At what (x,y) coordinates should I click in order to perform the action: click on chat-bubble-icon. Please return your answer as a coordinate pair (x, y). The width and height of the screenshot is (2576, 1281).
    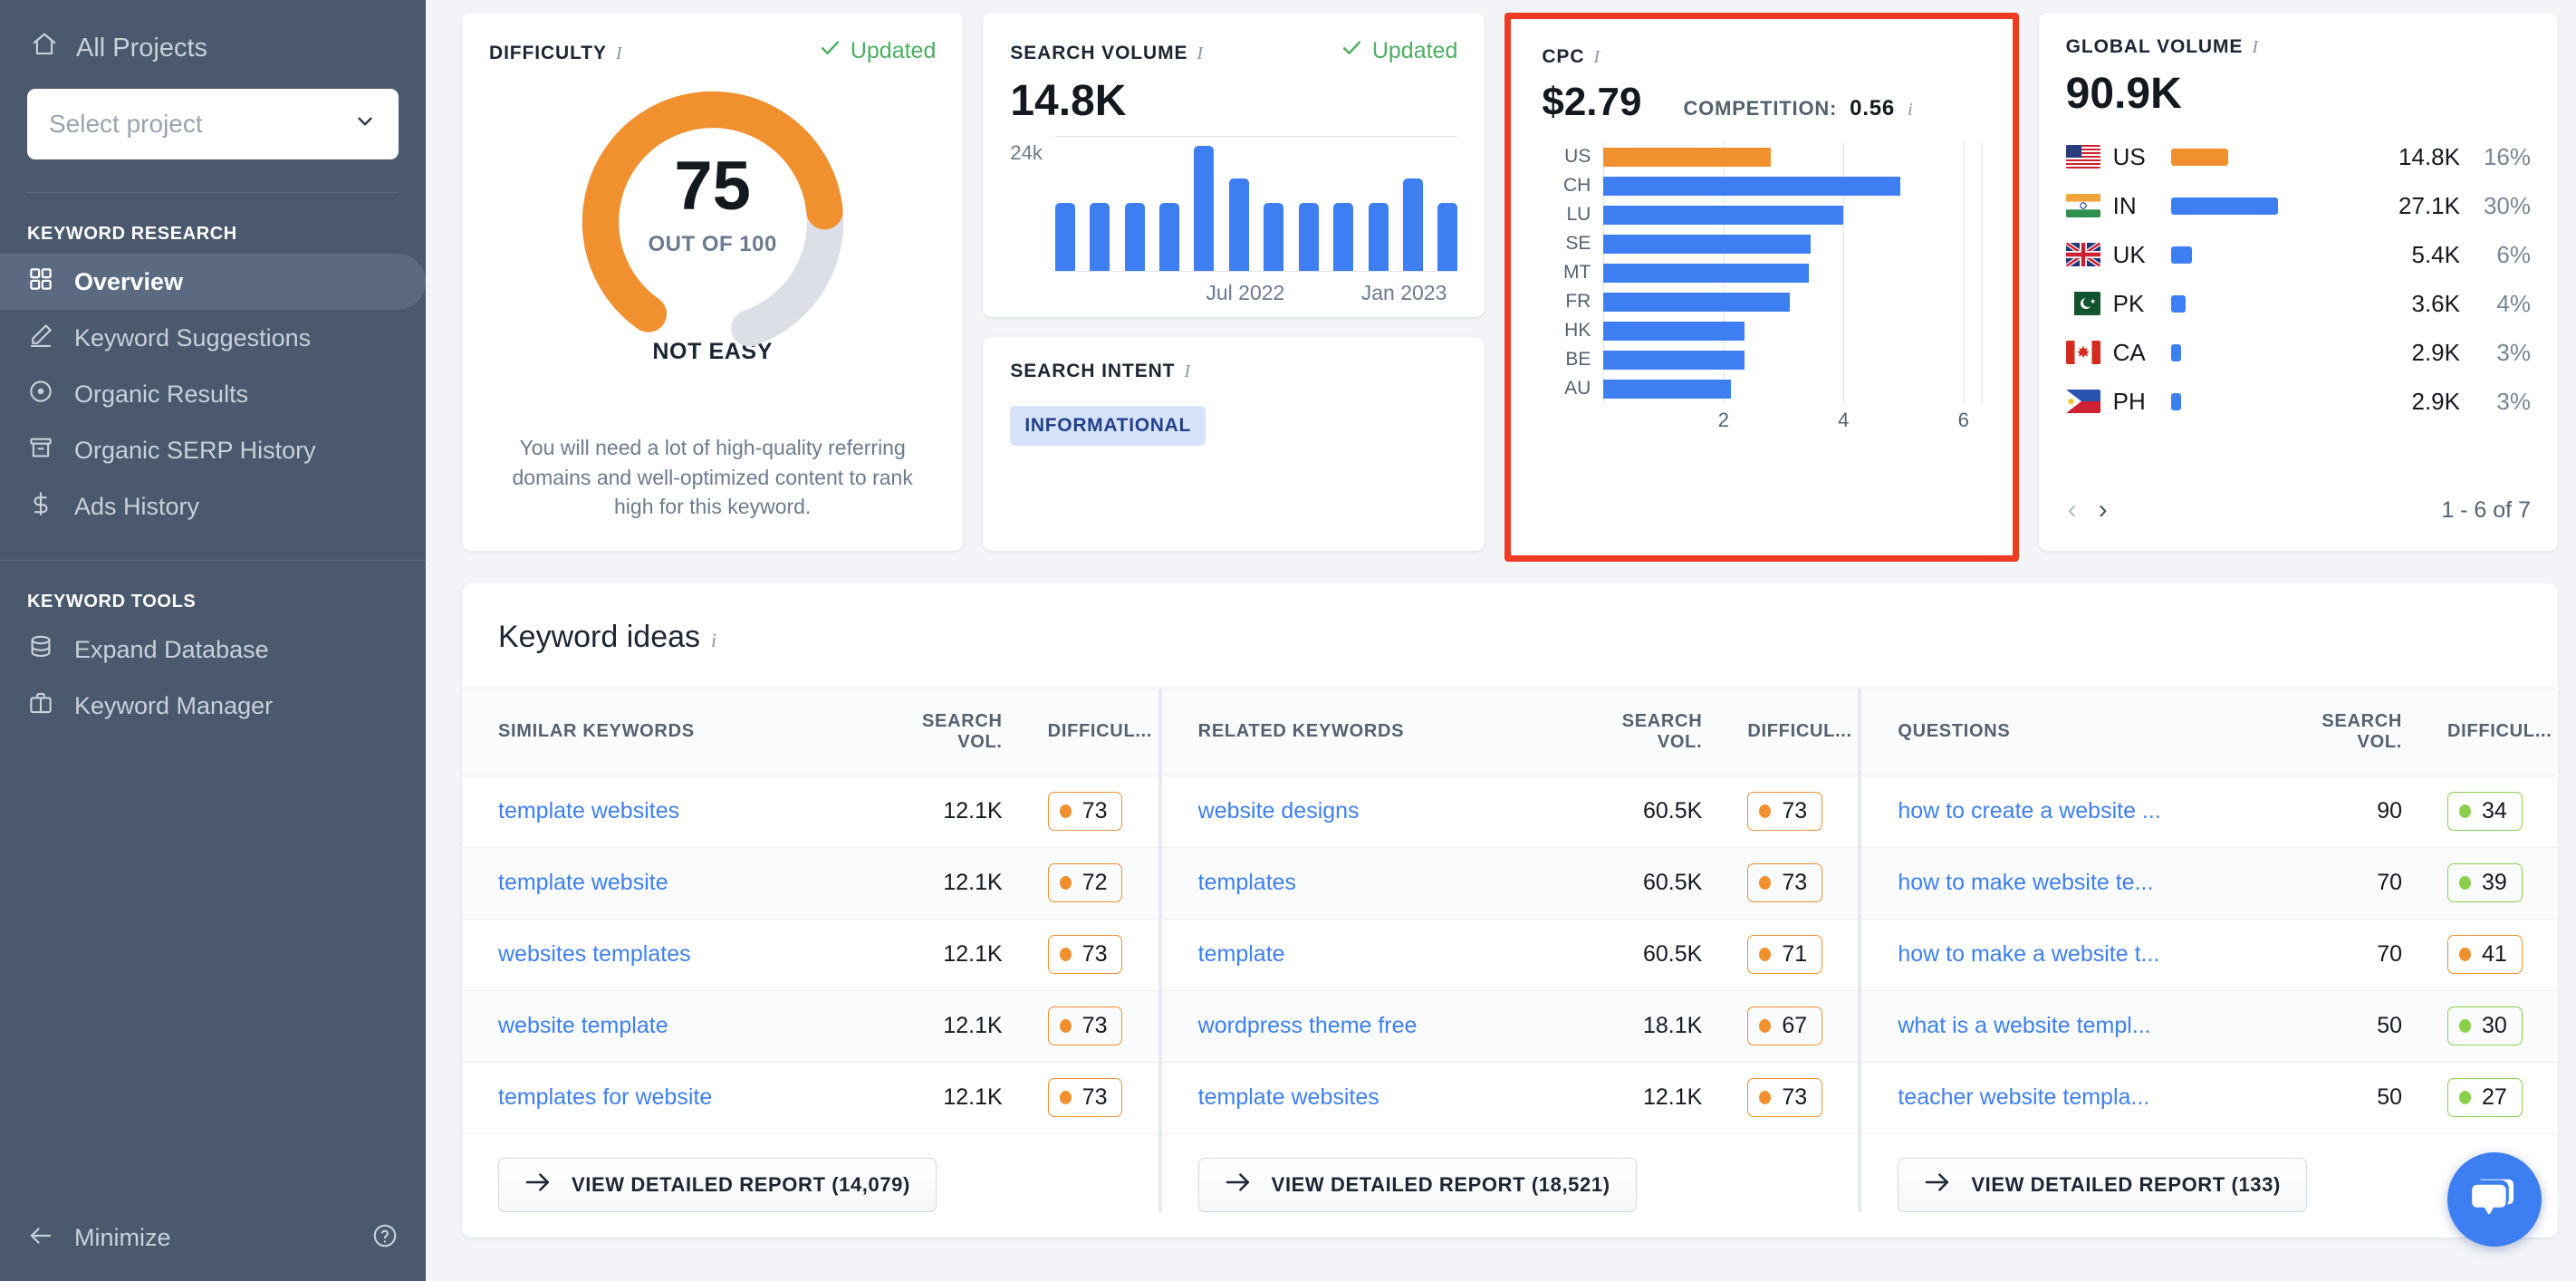
    Looking at the image, I should click on (2494, 1199).